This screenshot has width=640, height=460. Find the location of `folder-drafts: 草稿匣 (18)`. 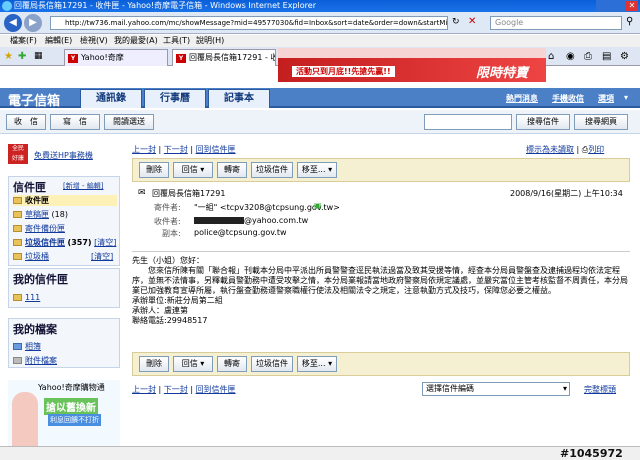

folder-drafts: 草稿匣 (18) is located at coordinates (40, 214).